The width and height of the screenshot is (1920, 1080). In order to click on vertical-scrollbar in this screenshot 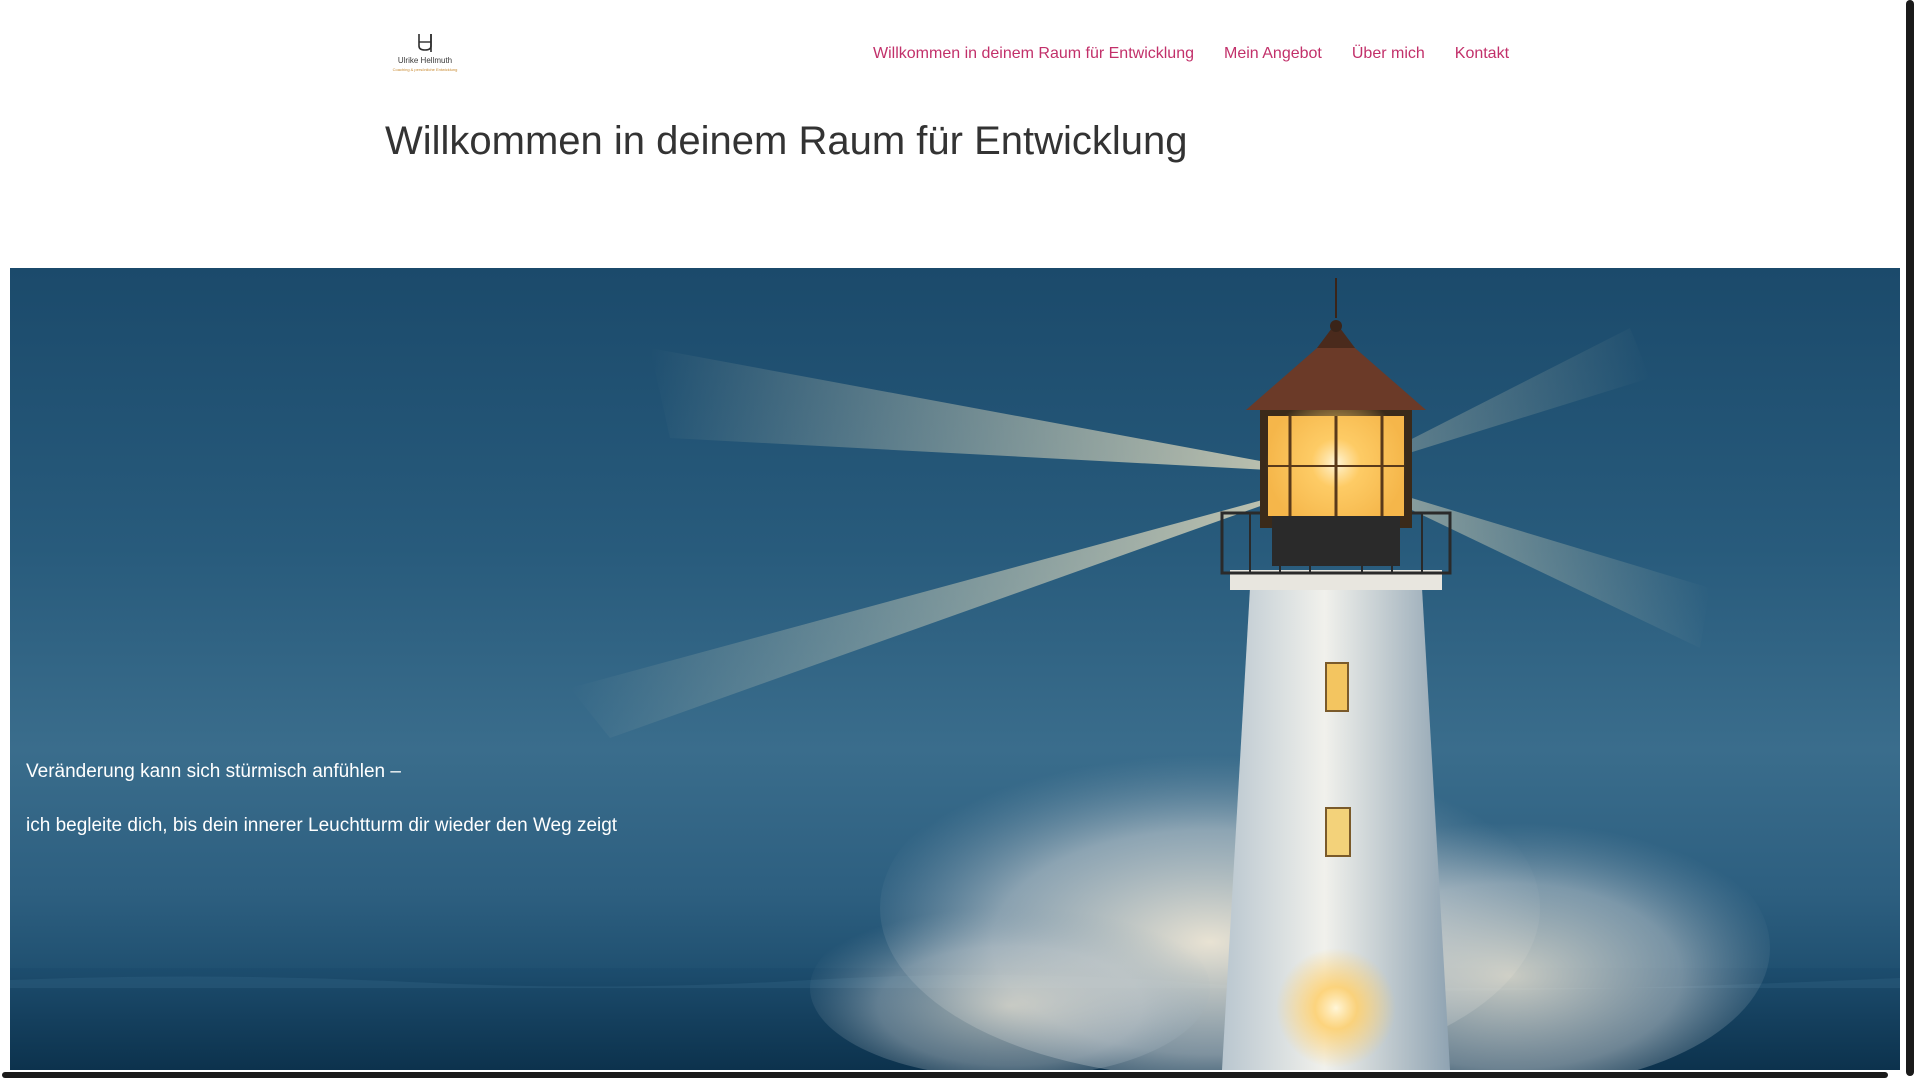, I will do `click(1910, 540)`.